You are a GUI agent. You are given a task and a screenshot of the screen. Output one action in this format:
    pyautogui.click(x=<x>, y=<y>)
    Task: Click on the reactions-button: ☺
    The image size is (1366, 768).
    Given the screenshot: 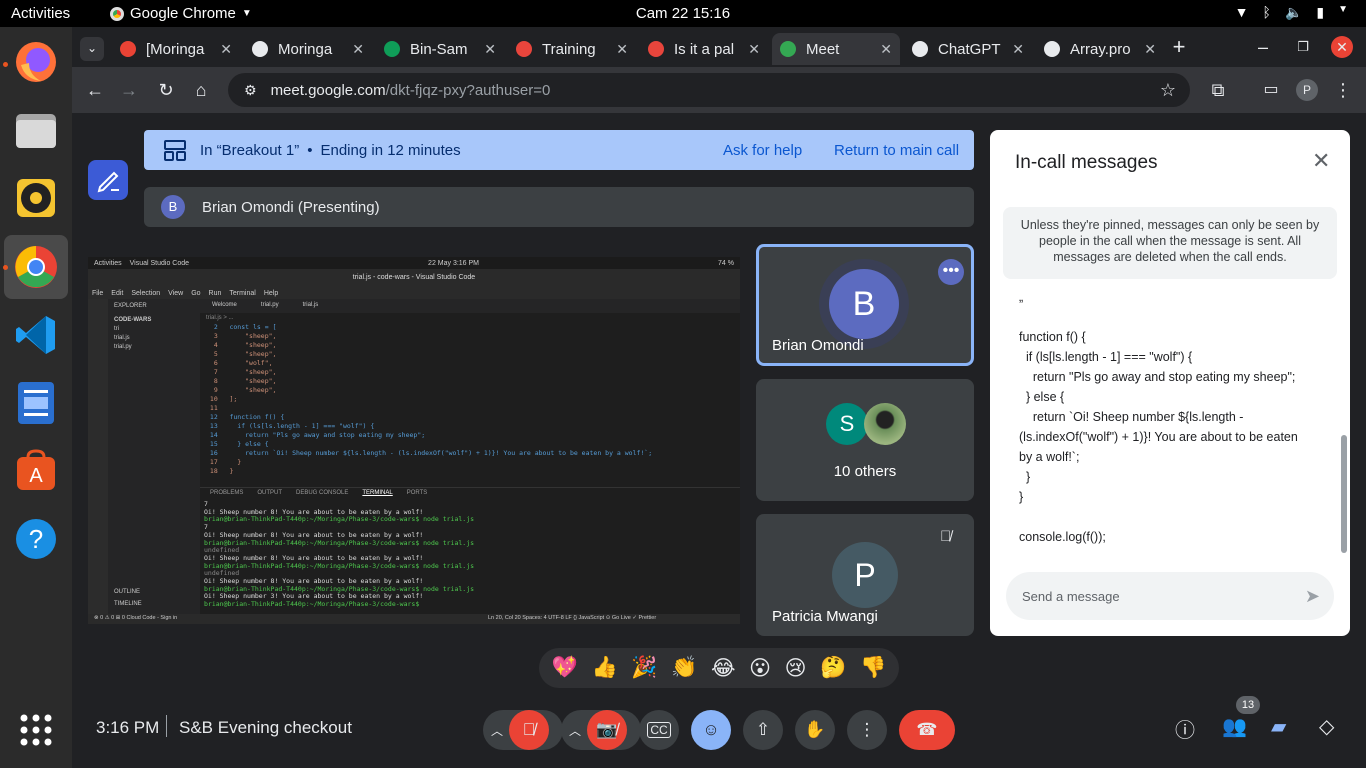 What is the action you would take?
    pyautogui.click(x=711, y=730)
    